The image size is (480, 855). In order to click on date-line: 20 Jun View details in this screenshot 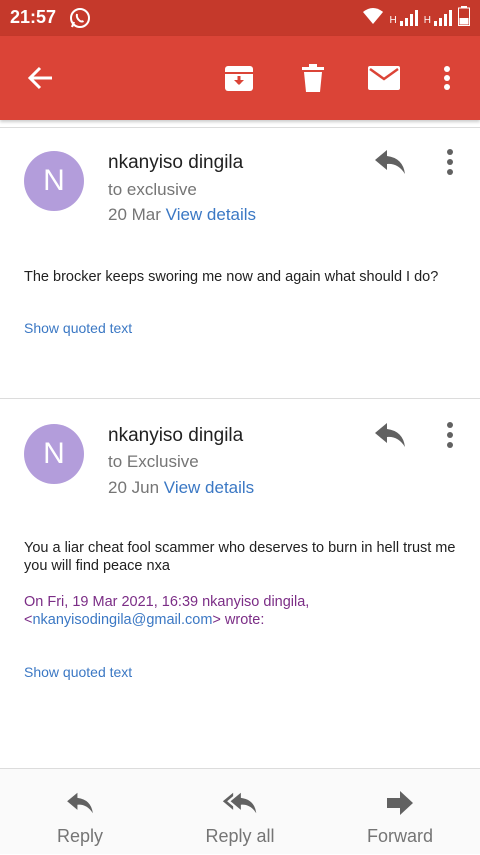, I will do `click(181, 488)`.